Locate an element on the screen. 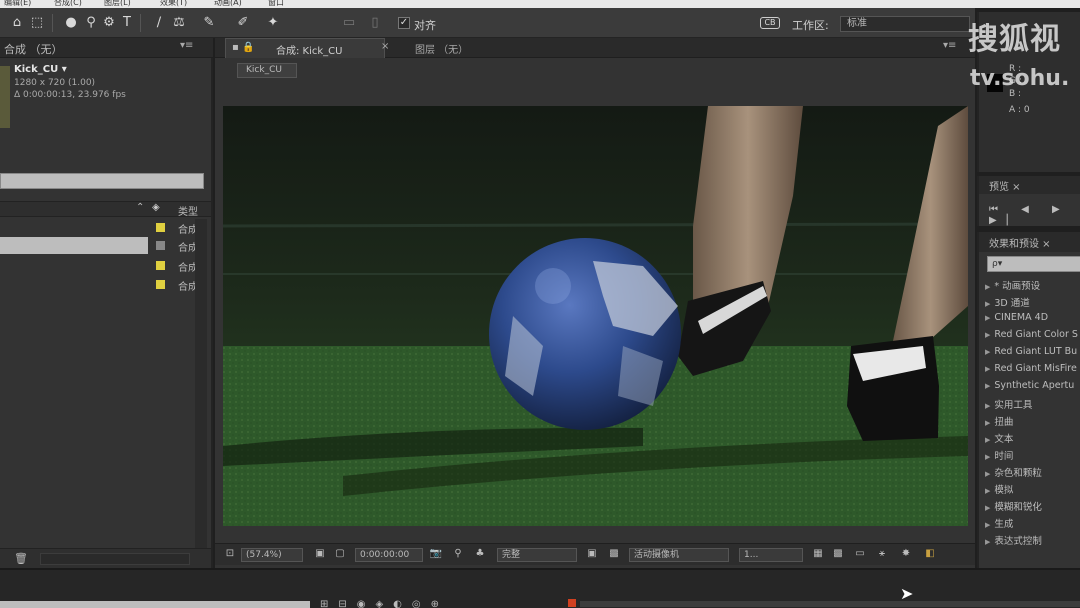 This screenshot has width=1080, height=608. region-of-interest-icon: ▣ is located at coordinates (592, 555).